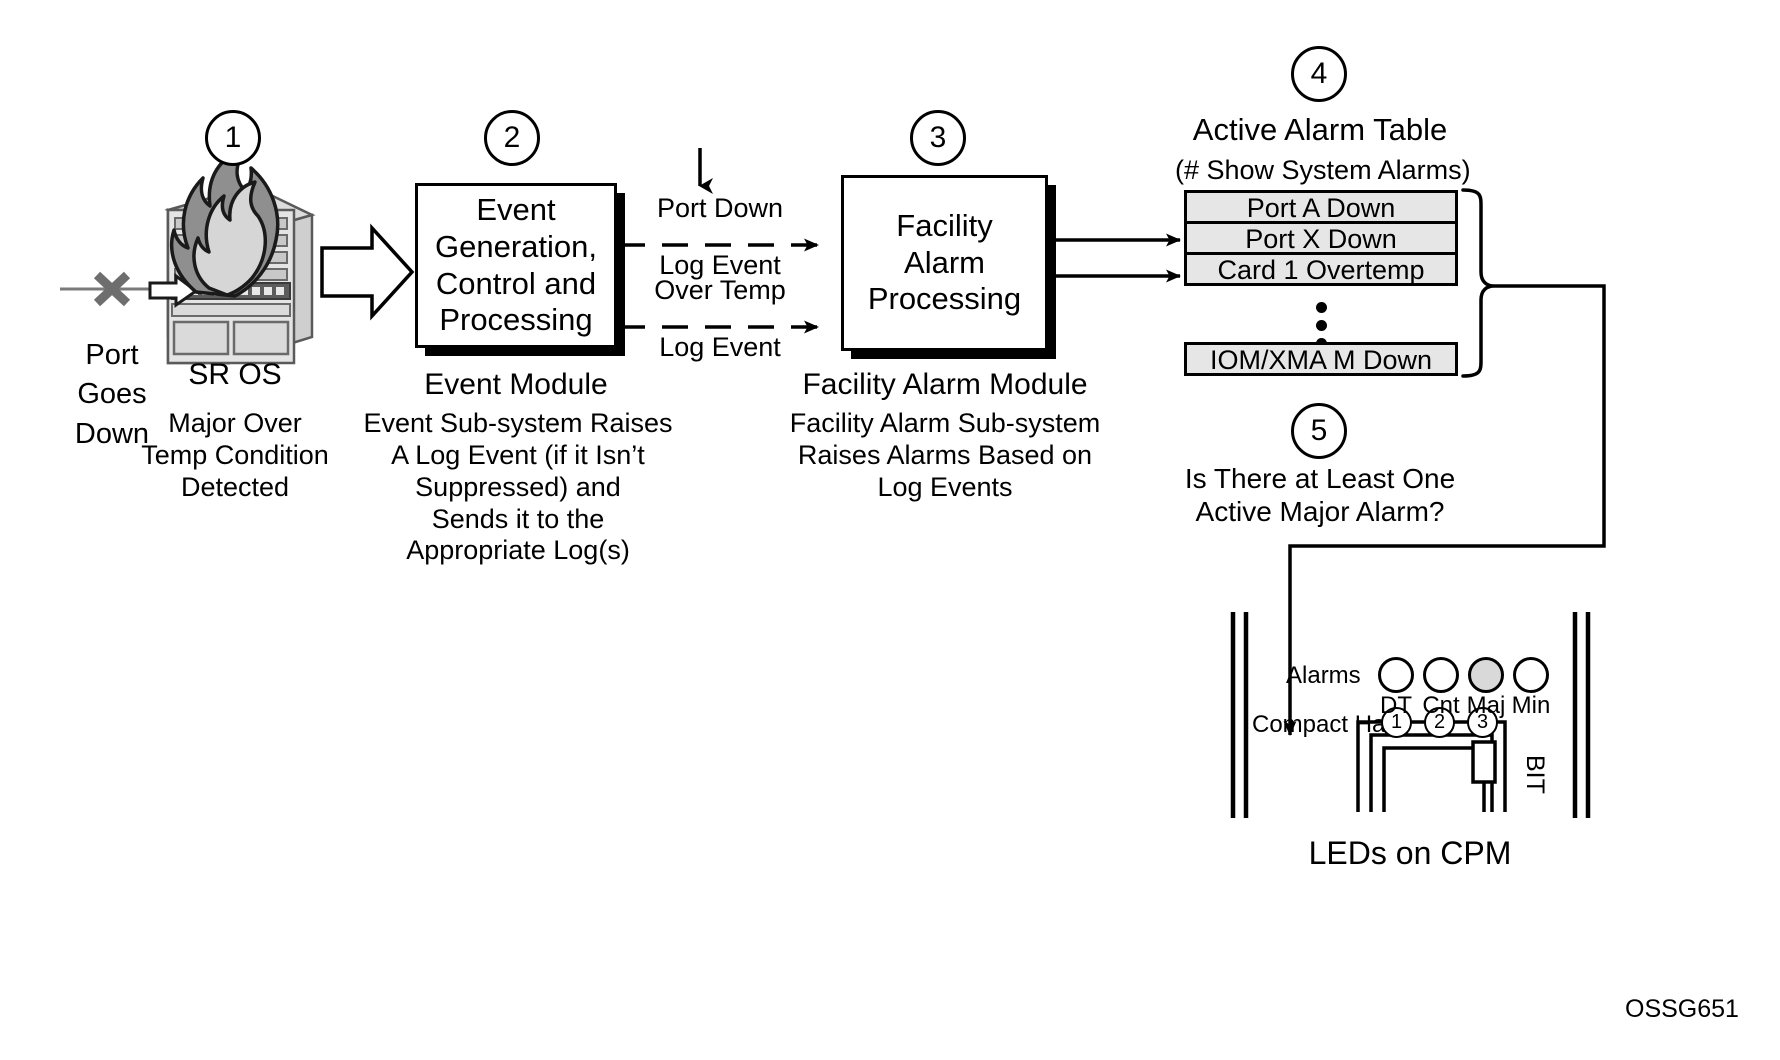 Image resolution: width=1780 pixels, height=1060 pixels. I want to click on step-badge-2: 2, so click(512, 138).